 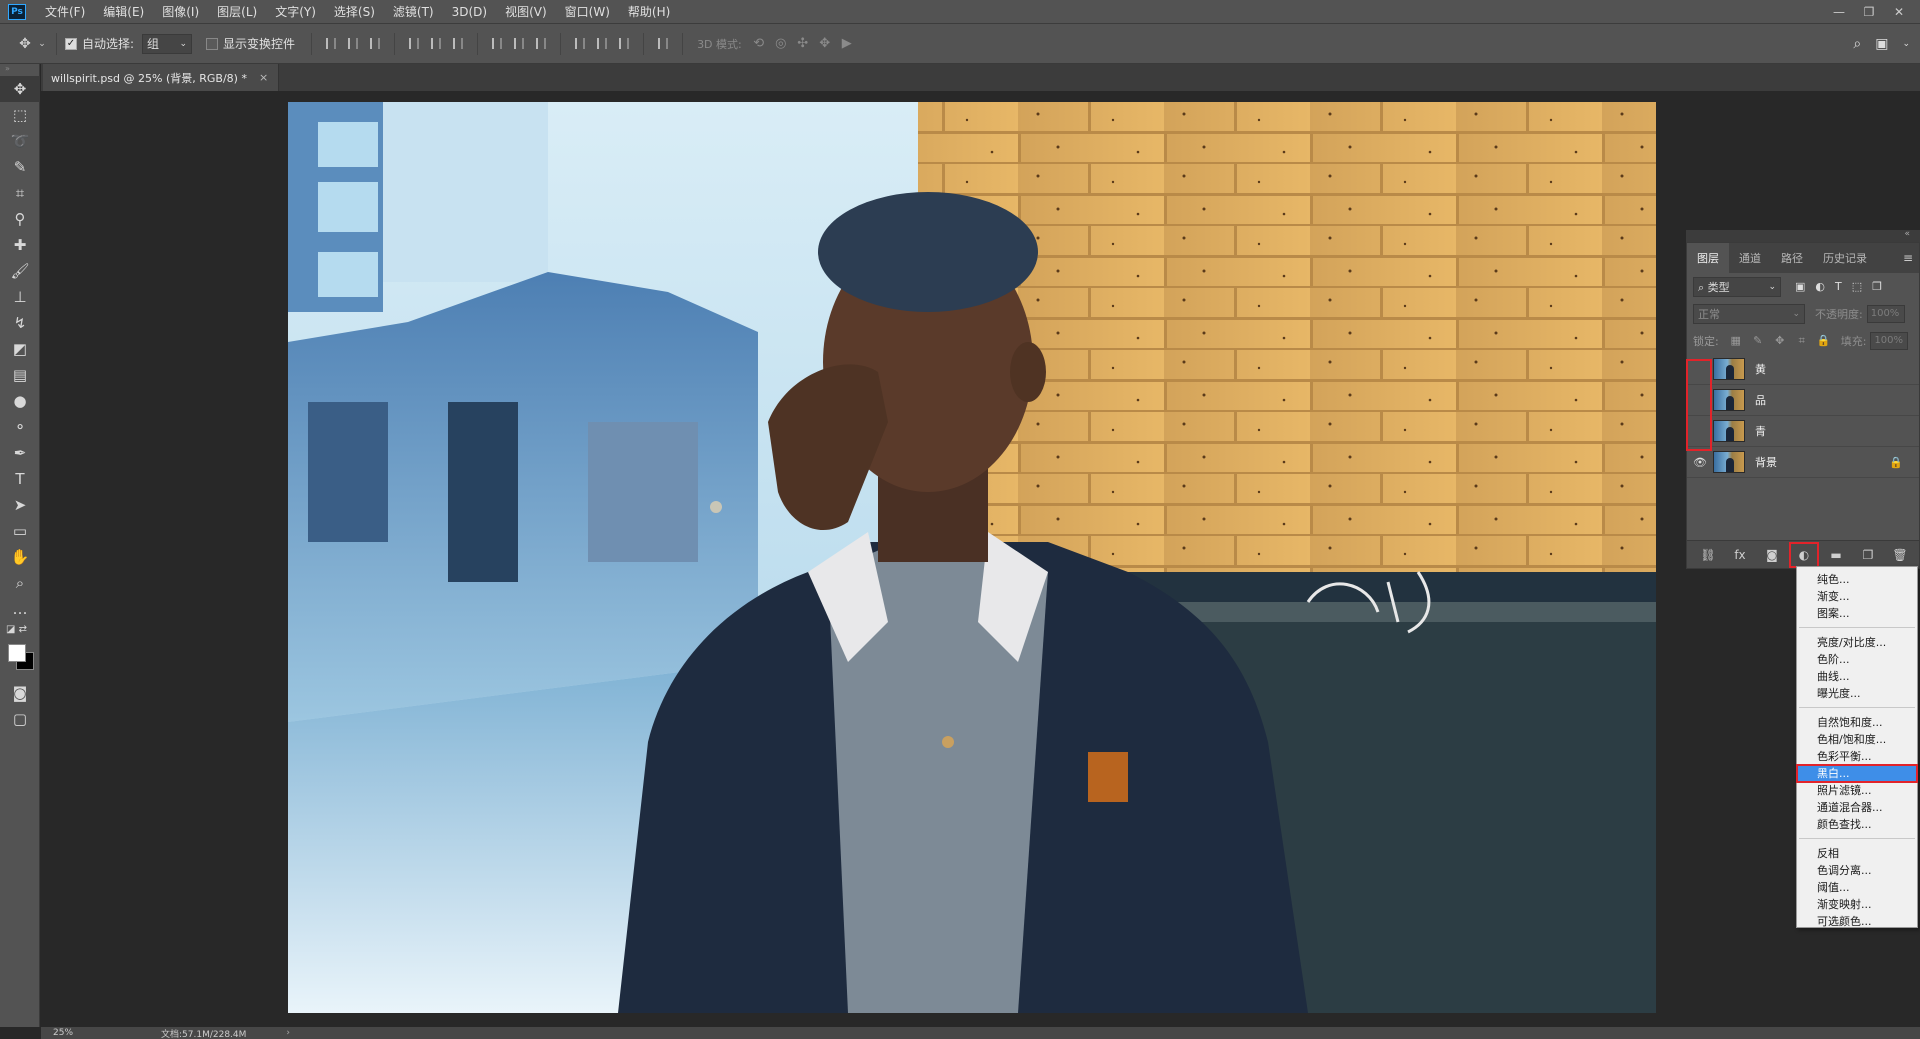 What do you see at coordinates (295, 12) in the screenshot?
I see `menu-type: 文字(Y)` at bounding box center [295, 12].